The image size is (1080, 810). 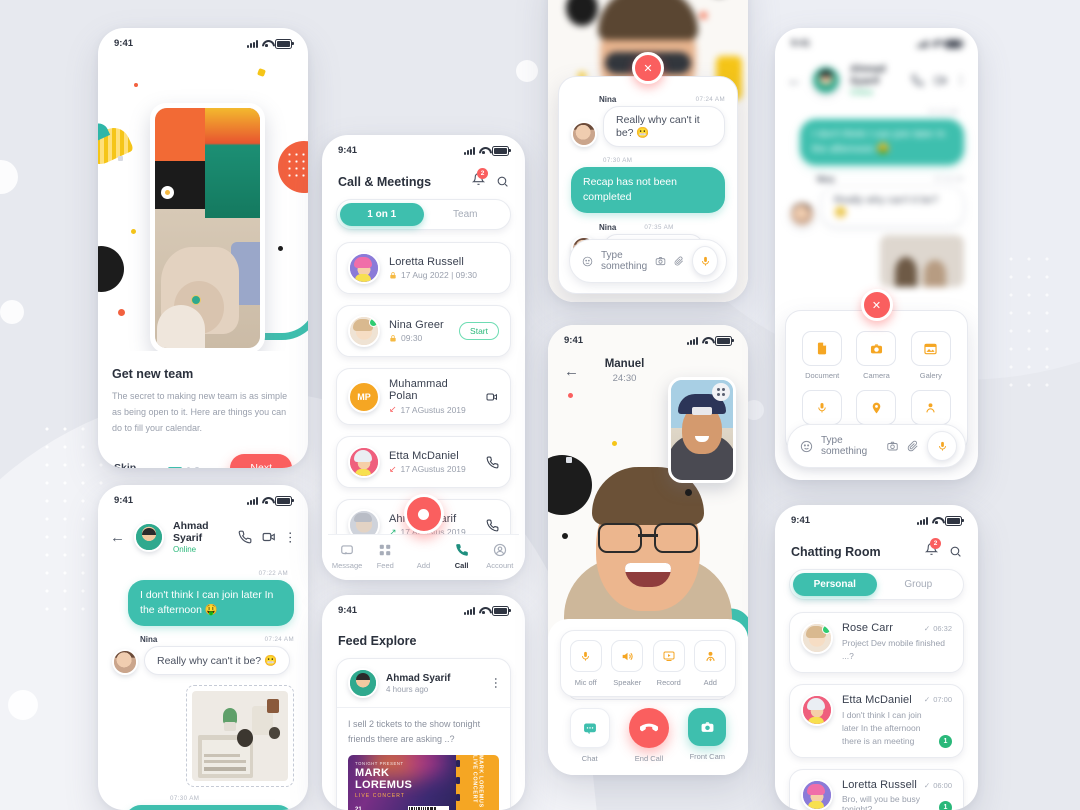 I want to click on attachment-document: Document, so click(x=822, y=355).